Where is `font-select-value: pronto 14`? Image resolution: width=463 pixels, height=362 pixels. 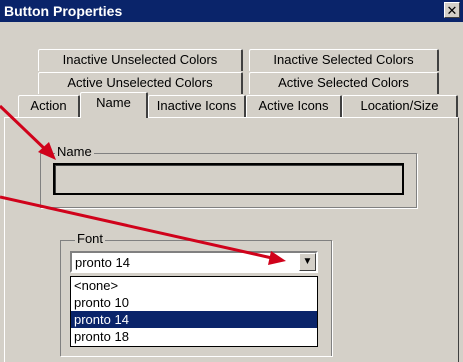 font-select-value: pronto 14 is located at coordinates (102, 262).